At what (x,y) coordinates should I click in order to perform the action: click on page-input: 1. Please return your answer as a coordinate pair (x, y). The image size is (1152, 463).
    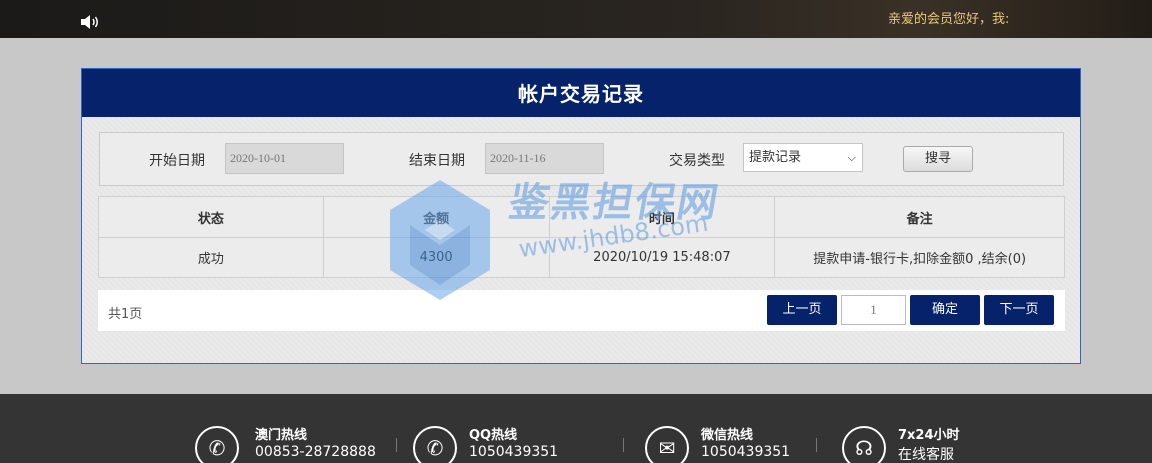
    Looking at the image, I should click on (873, 310).